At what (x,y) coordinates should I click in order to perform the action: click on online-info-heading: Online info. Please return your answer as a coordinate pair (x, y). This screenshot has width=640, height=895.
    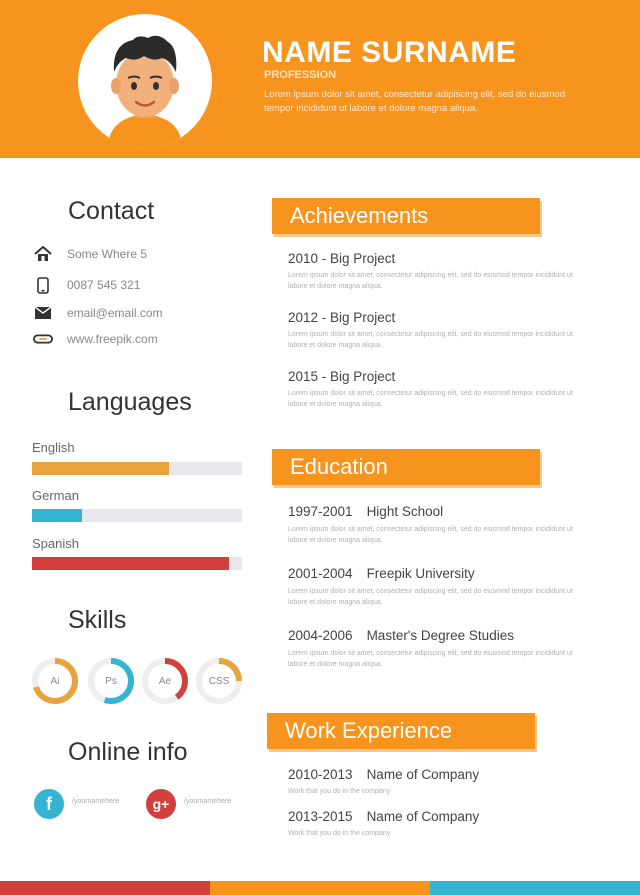
    Looking at the image, I should click on (128, 752).